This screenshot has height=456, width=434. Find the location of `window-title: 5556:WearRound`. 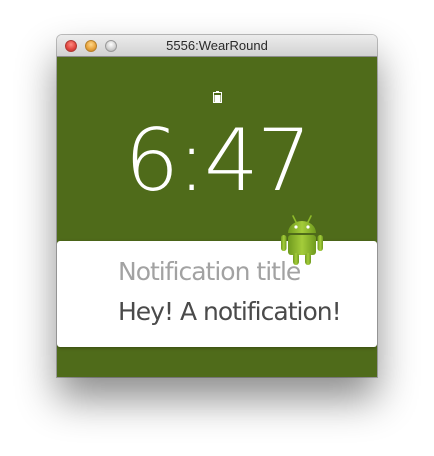

window-title: 5556:WearRound is located at coordinates (217, 45).